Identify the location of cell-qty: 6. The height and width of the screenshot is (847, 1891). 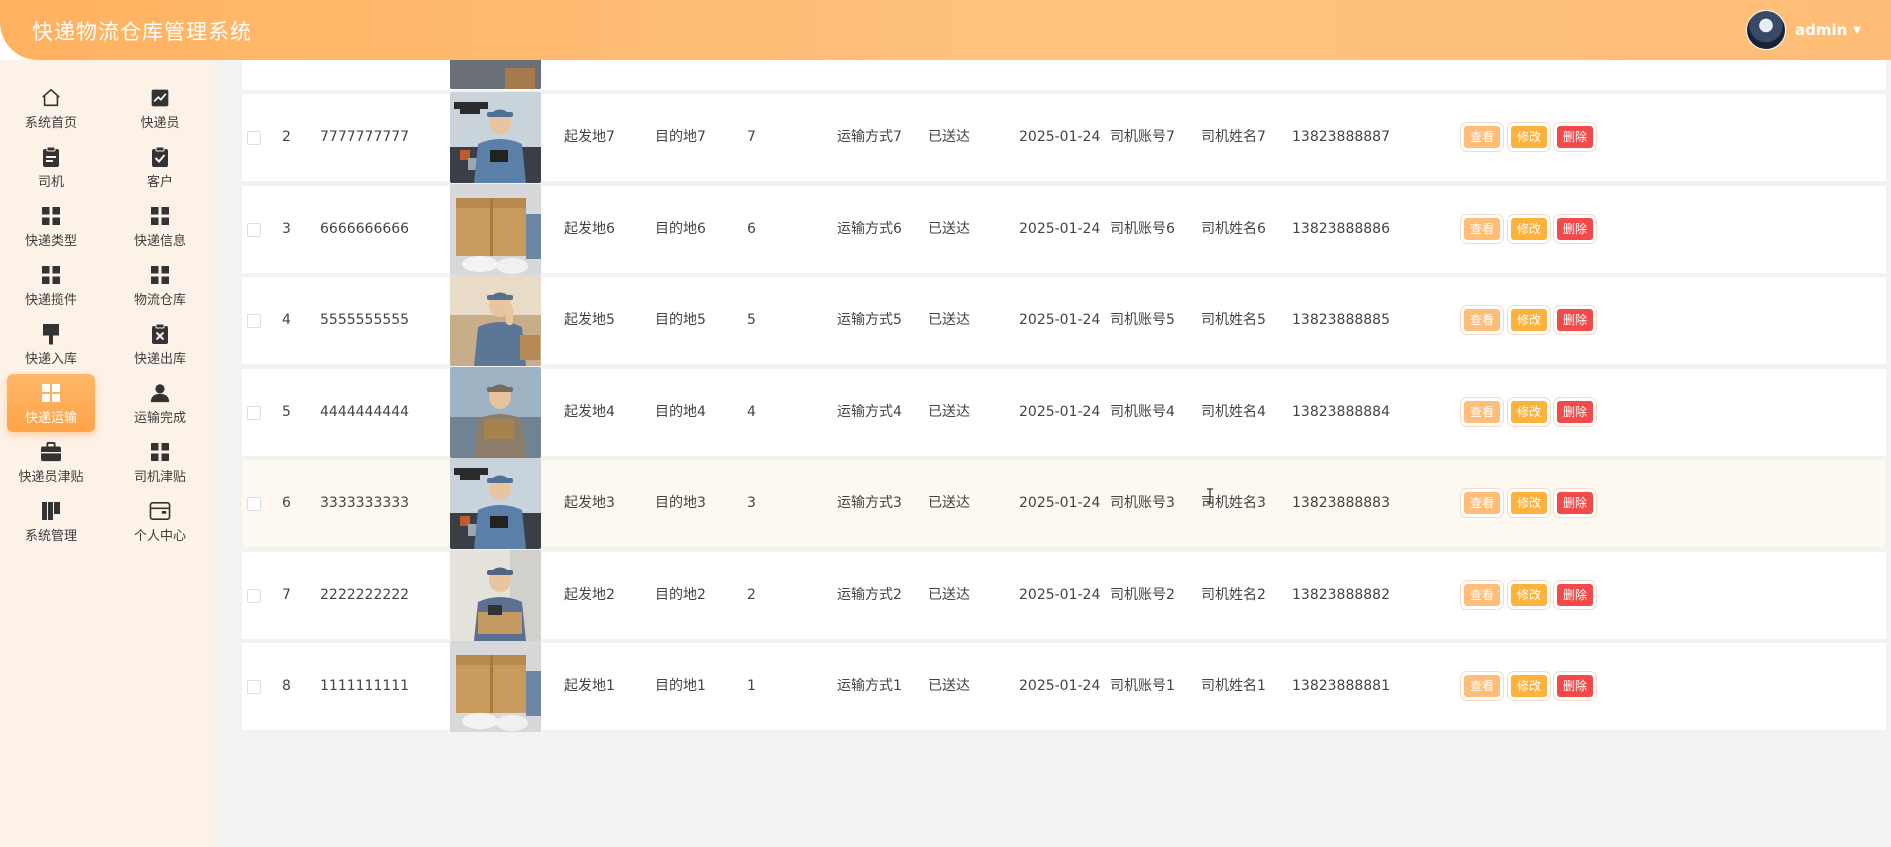
(751, 228).